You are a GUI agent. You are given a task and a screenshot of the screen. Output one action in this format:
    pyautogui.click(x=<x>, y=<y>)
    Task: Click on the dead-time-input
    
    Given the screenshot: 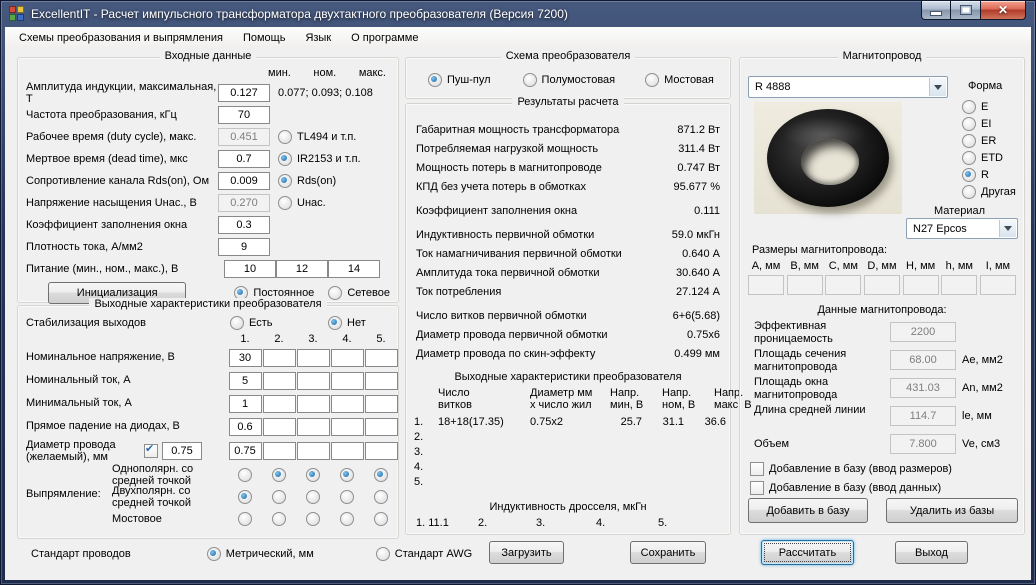 What is the action you would take?
    pyautogui.click(x=244, y=159)
    